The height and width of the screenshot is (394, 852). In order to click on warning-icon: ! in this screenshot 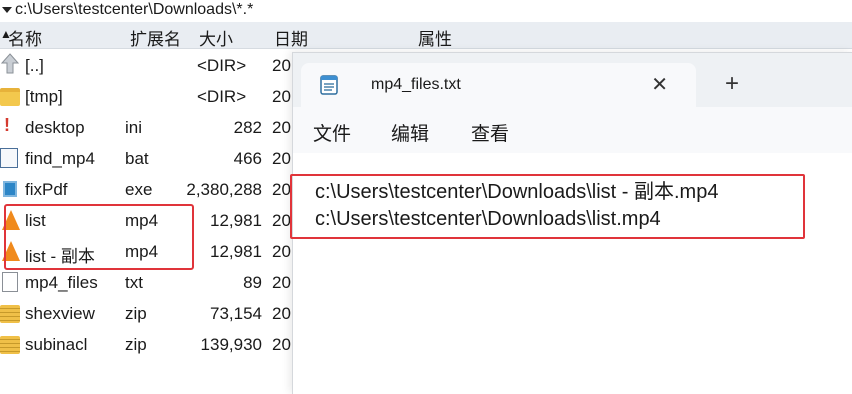, I will do `click(7, 125)`.